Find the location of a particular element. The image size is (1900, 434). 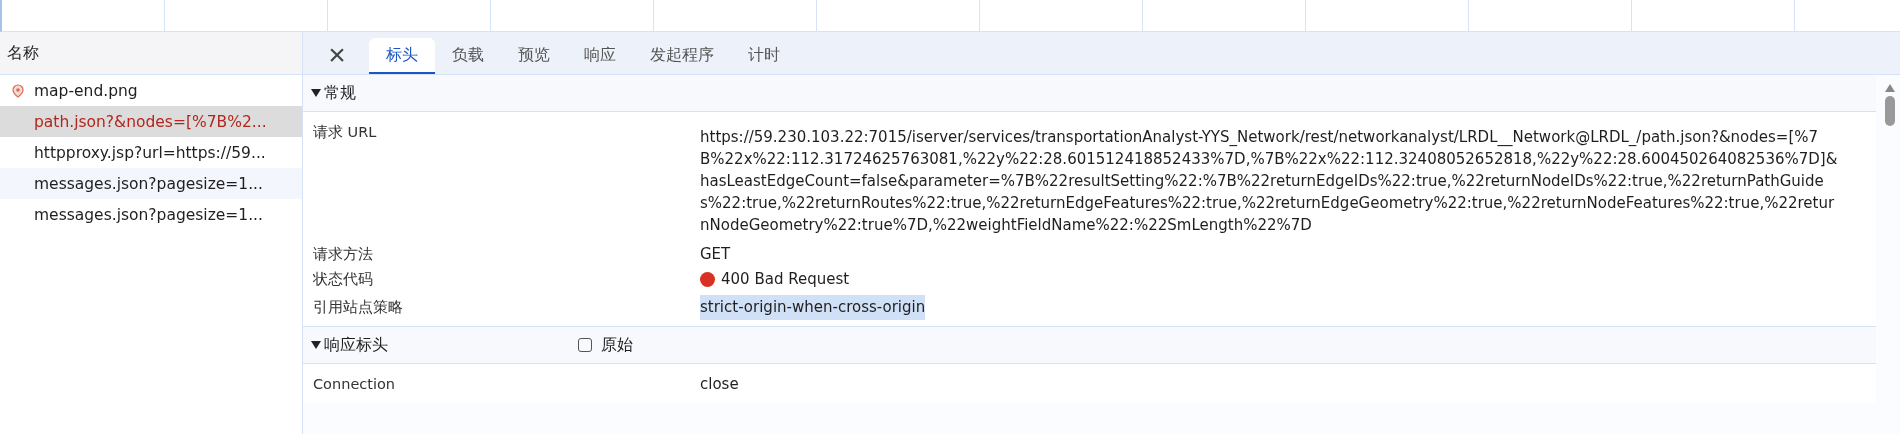

checkbox-label: 原始 is located at coordinates (617, 345).